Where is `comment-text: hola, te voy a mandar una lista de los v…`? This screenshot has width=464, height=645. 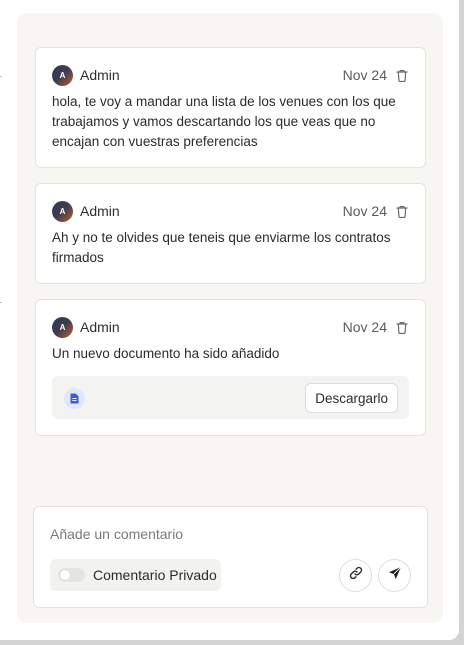
comment-text: hola, te voy a mandar una lista de los v… is located at coordinates (224, 121).